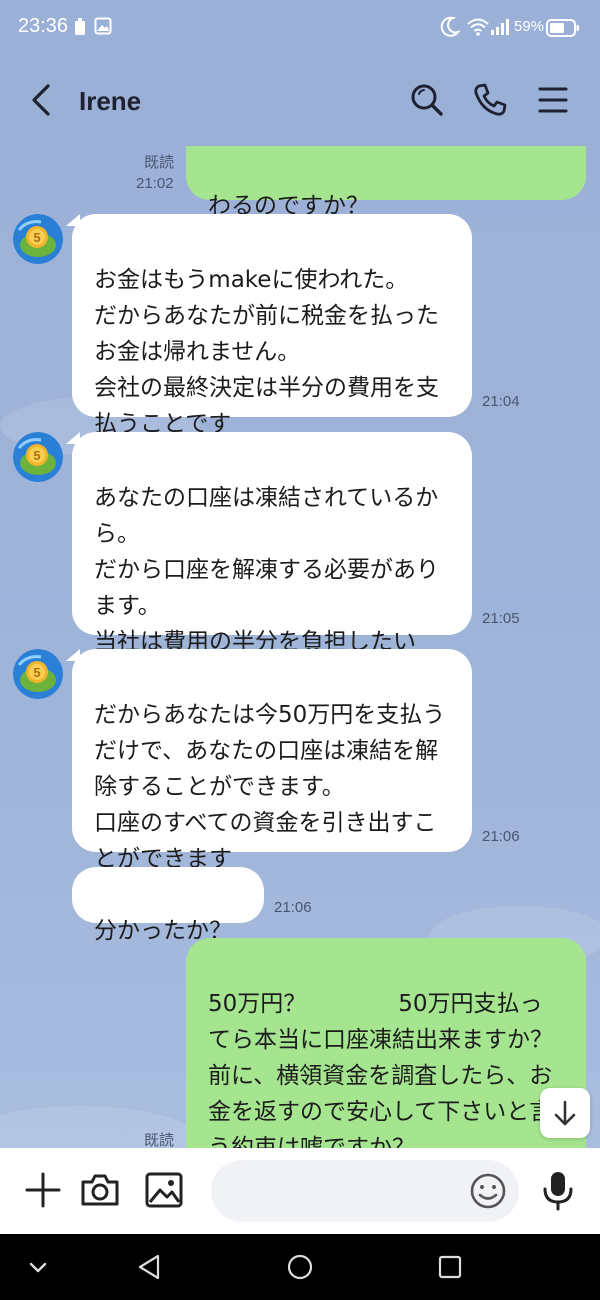 The image size is (600, 1300). Describe the element at coordinates (300, 1191) in the screenshot. I see `message-input-bar` at that location.